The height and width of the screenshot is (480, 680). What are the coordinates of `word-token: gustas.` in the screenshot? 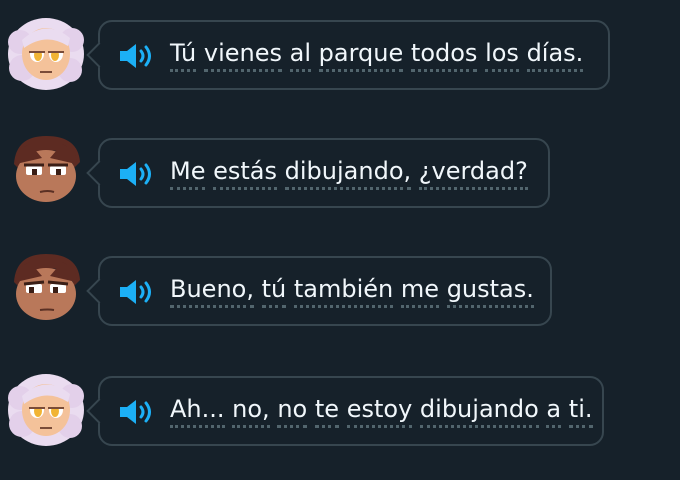 It's located at (490, 291).